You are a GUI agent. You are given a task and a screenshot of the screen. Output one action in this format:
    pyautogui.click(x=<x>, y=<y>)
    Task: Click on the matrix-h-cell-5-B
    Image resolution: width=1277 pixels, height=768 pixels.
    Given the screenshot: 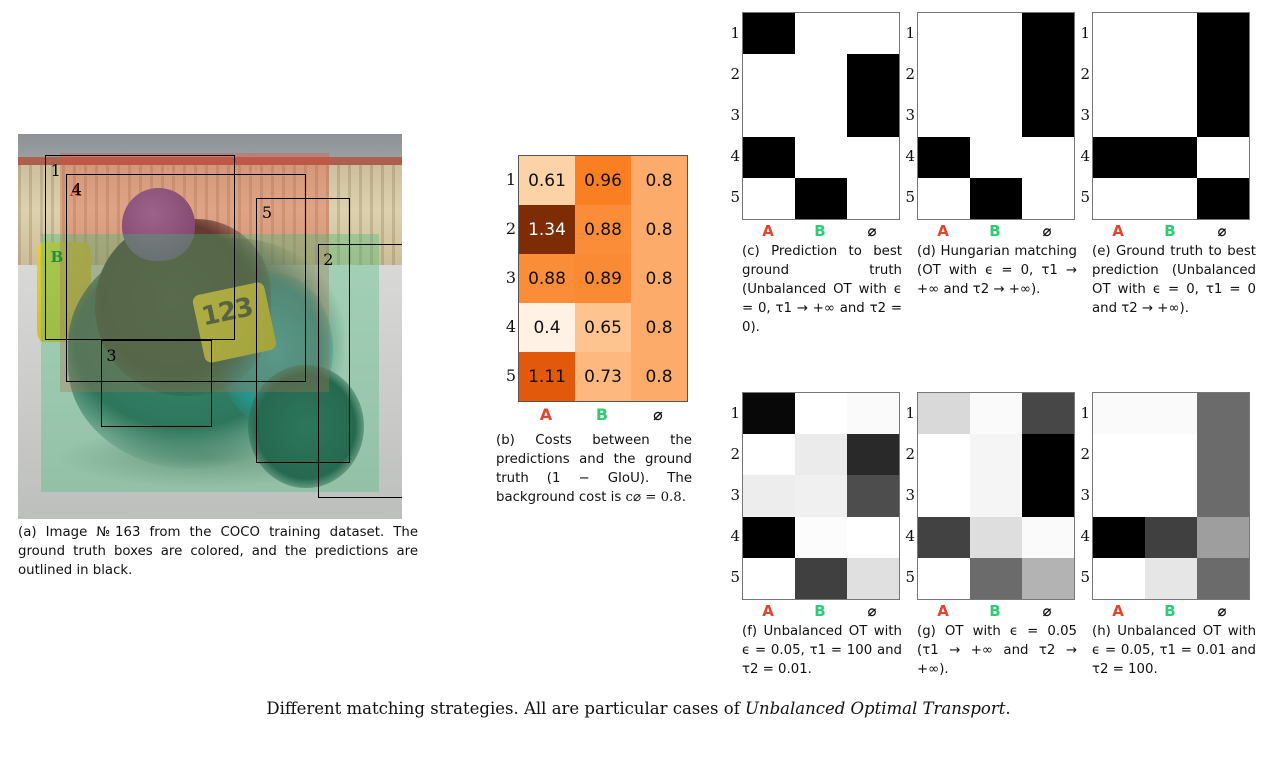 What is the action you would take?
    pyautogui.click(x=1171, y=578)
    